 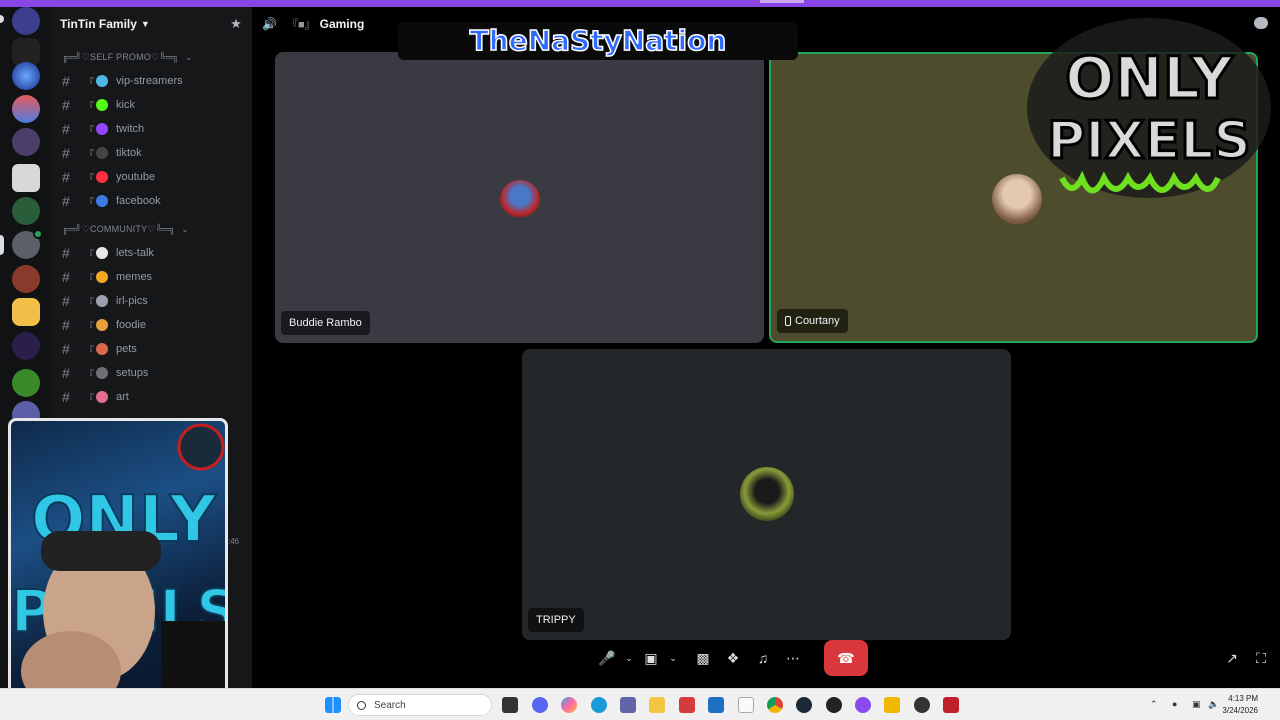 What do you see at coordinates (1154, 704) in the screenshot?
I see `tray-chevron-icon: ⌃` at bounding box center [1154, 704].